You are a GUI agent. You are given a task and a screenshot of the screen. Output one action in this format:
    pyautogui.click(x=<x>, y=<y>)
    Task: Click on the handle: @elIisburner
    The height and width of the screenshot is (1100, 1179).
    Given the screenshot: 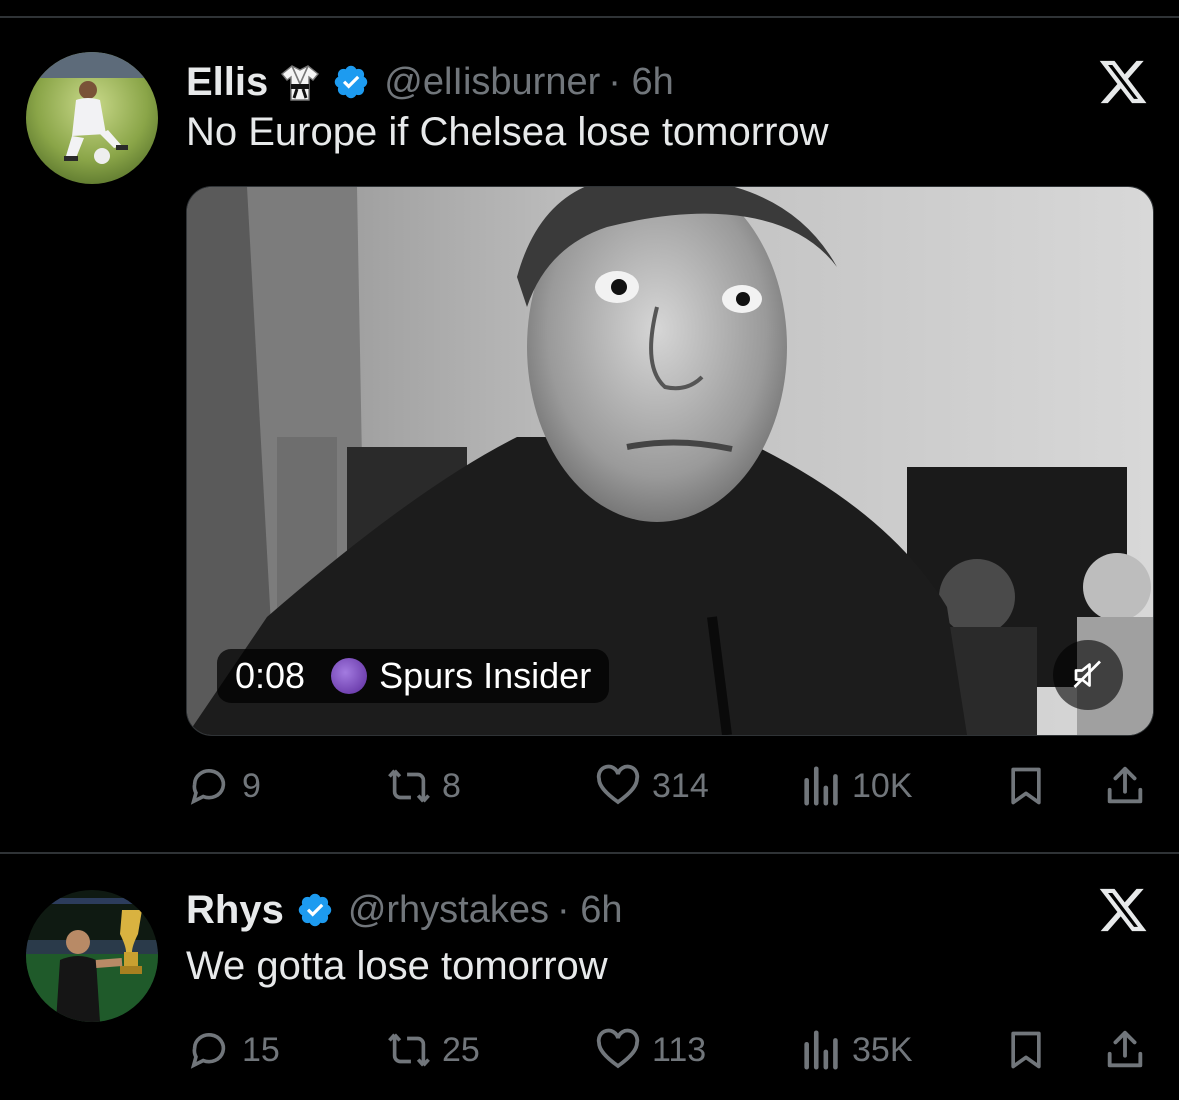 What is the action you would take?
    pyautogui.click(x=492, y=82)
    